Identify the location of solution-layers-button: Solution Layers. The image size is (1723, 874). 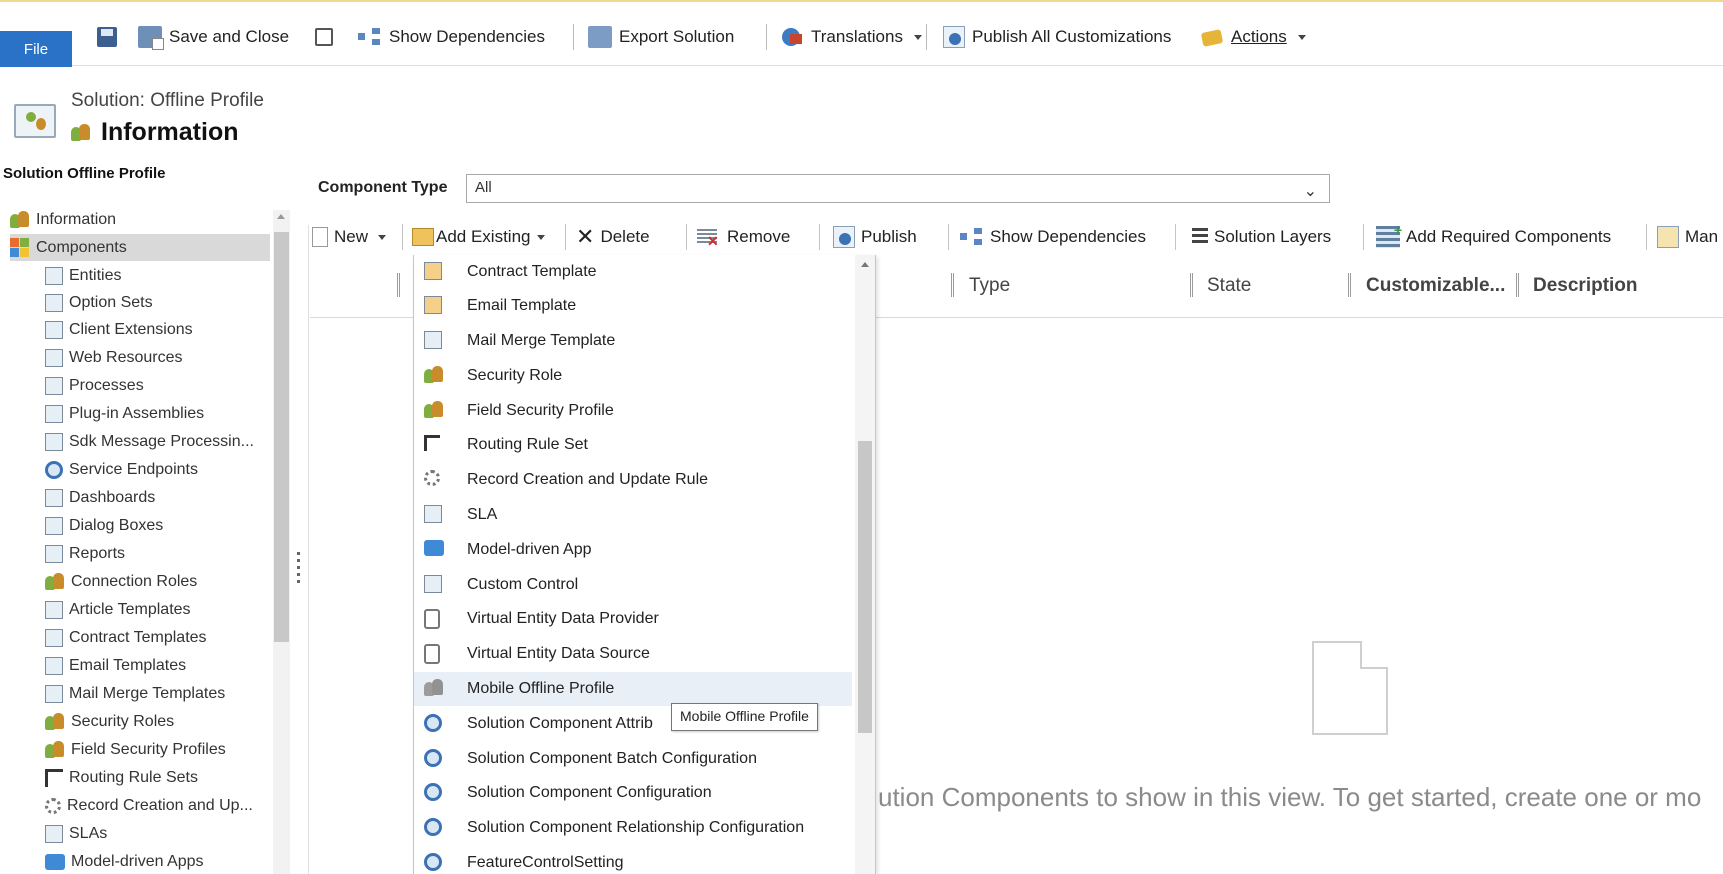
(1261, 237).